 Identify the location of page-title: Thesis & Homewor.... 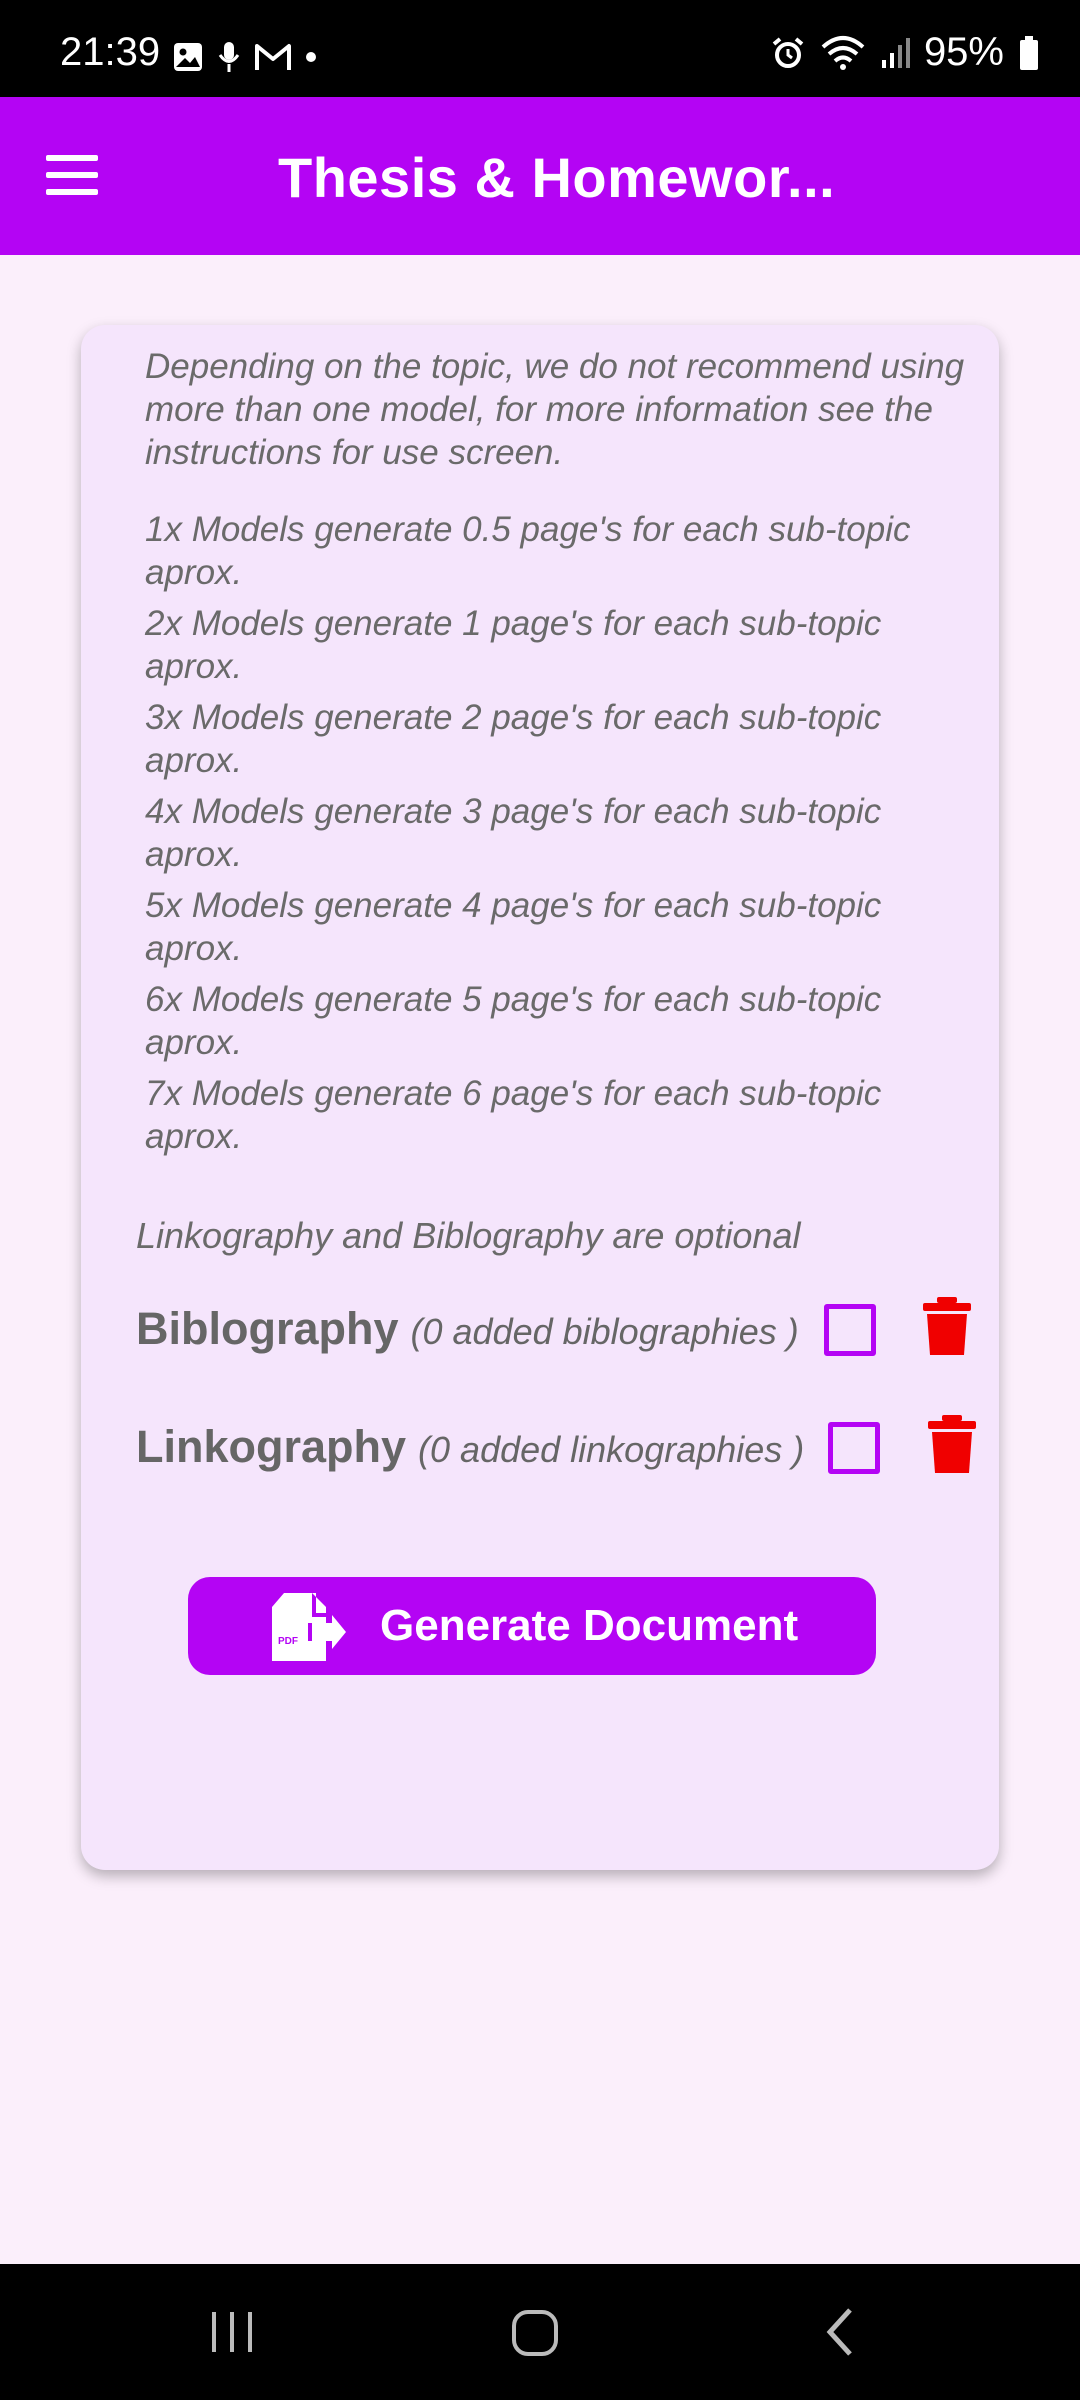
(557, 177).